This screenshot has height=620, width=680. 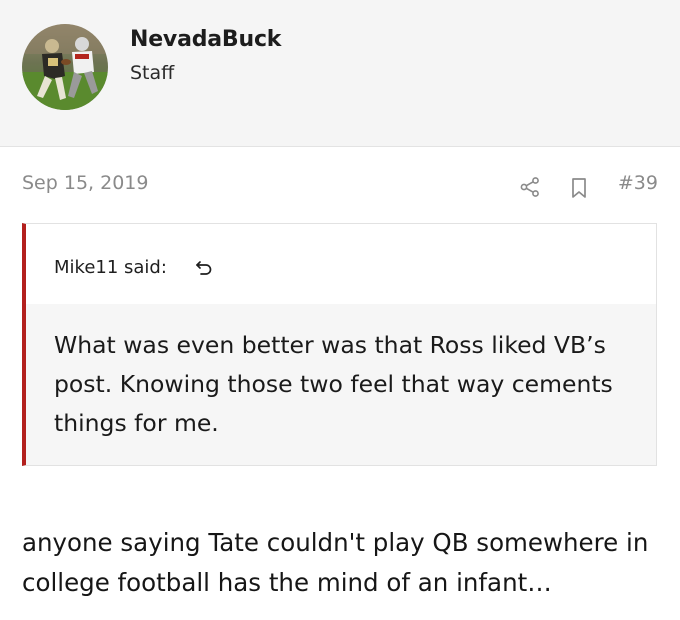 I want to click on avatar, so click(x=65, y=67).